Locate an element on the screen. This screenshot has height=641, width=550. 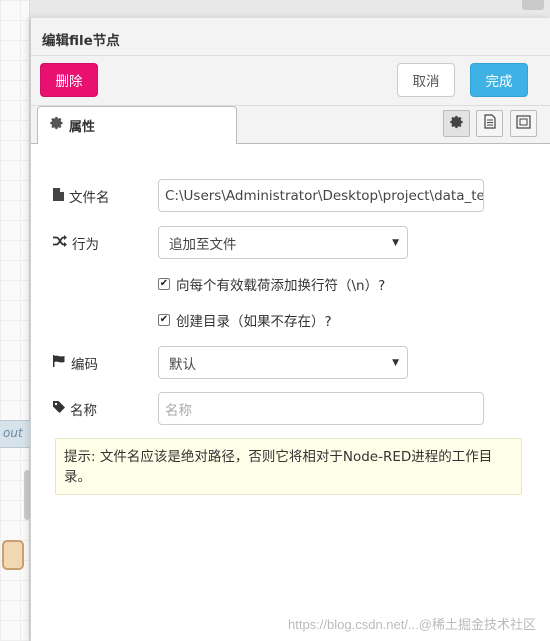
node-appearance-button is located at coordinates (523, 123).